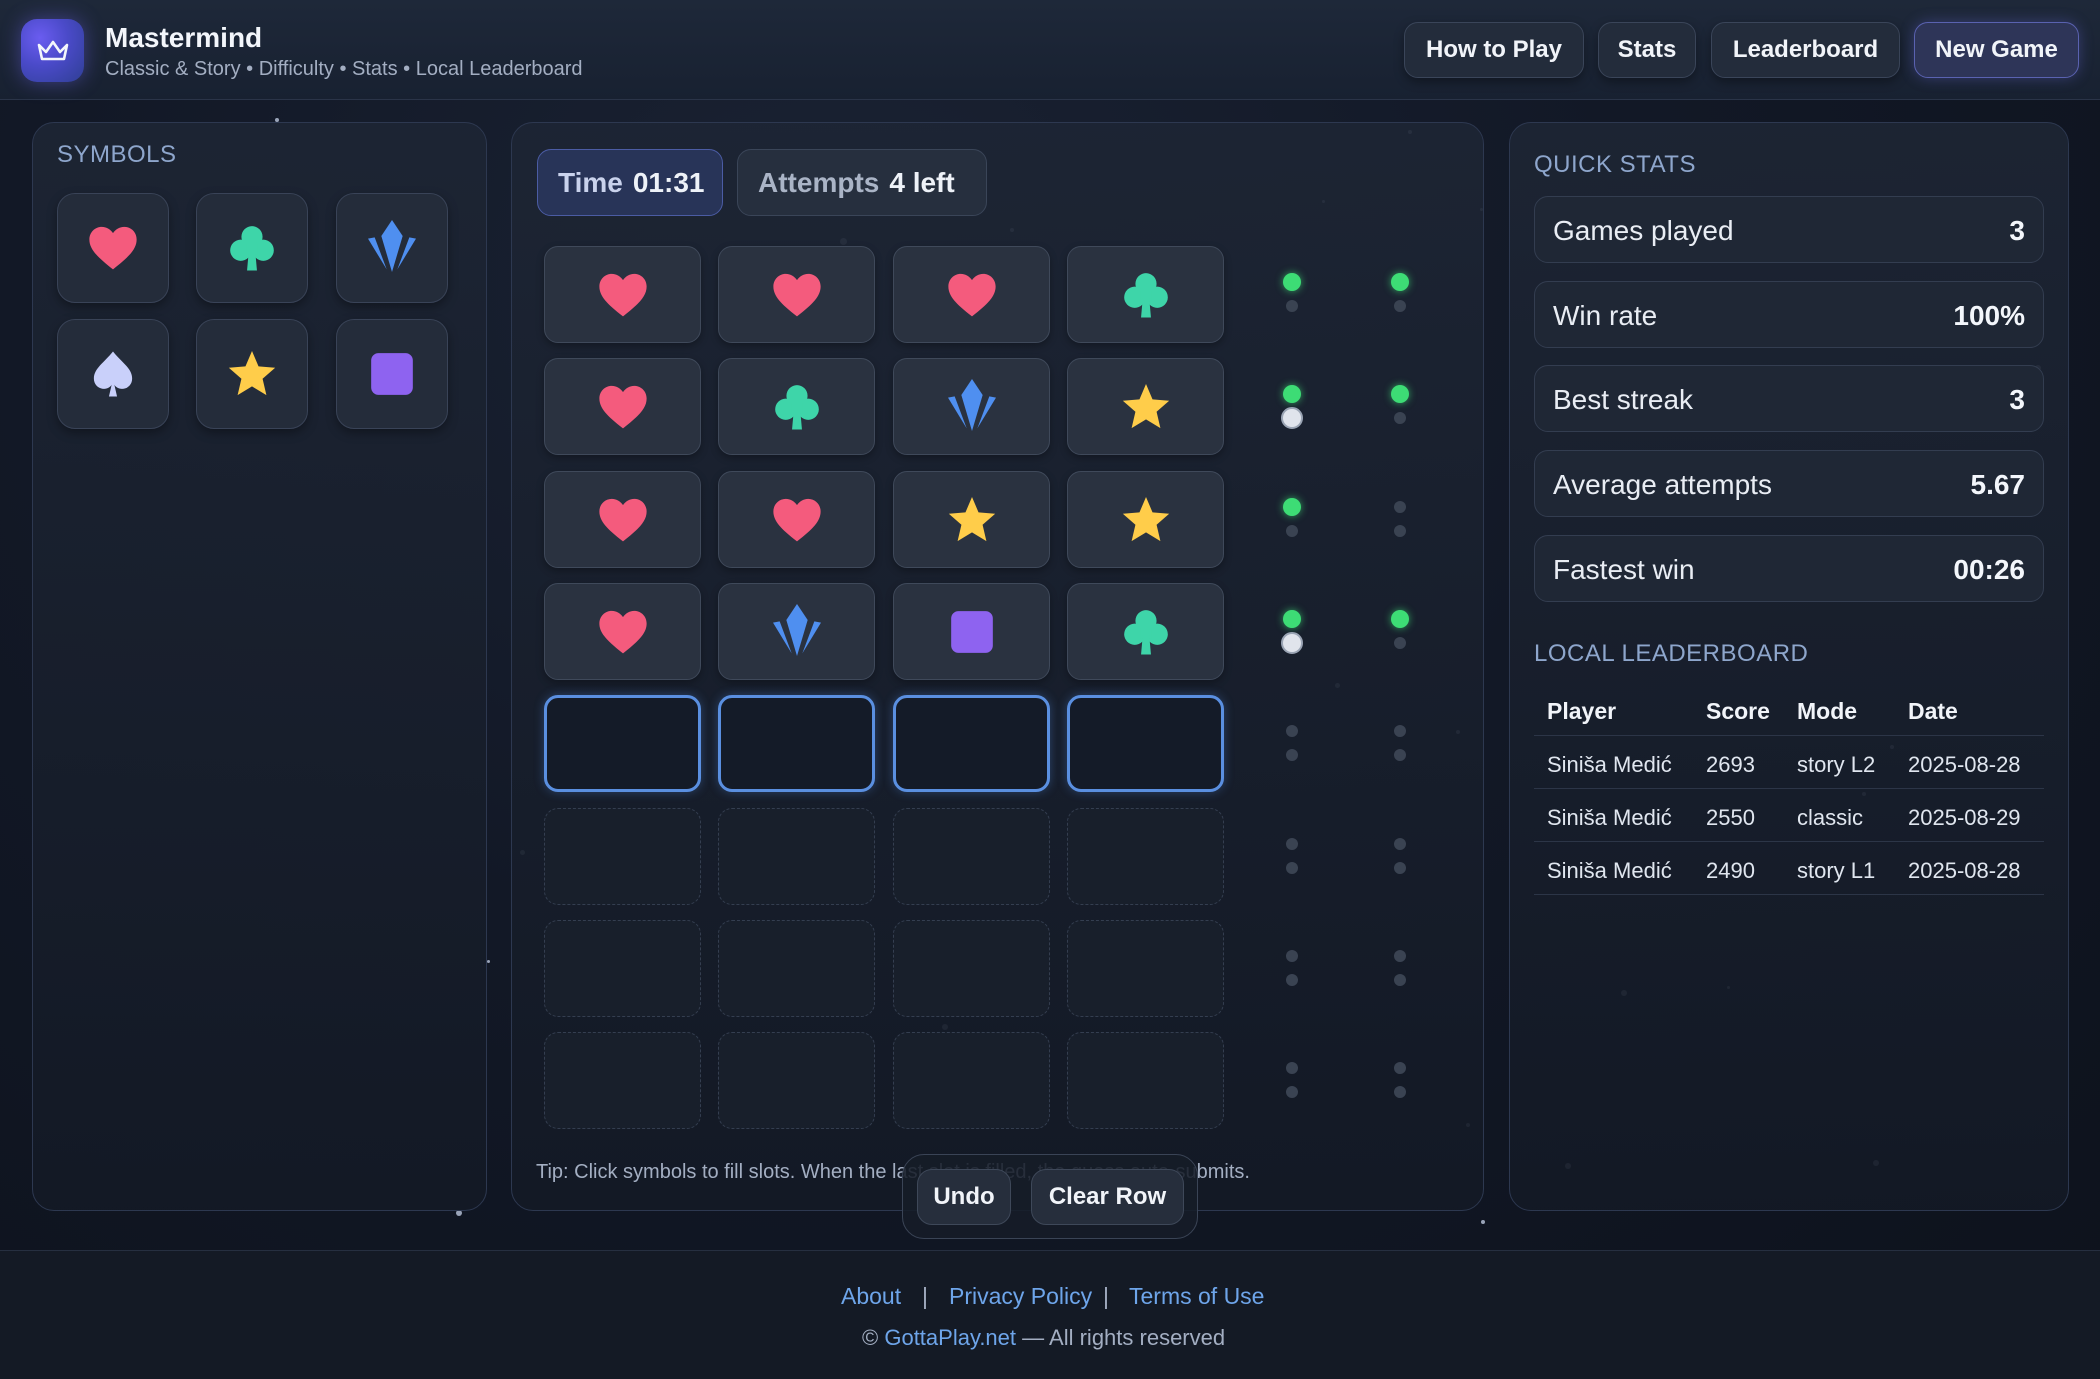 The width and height of the screenshot is (2100, 1379). What do you see at coordinates (1830, 817) in the screenshot?
I see `mode-cell: classic` at bounding box center [1830, 817].